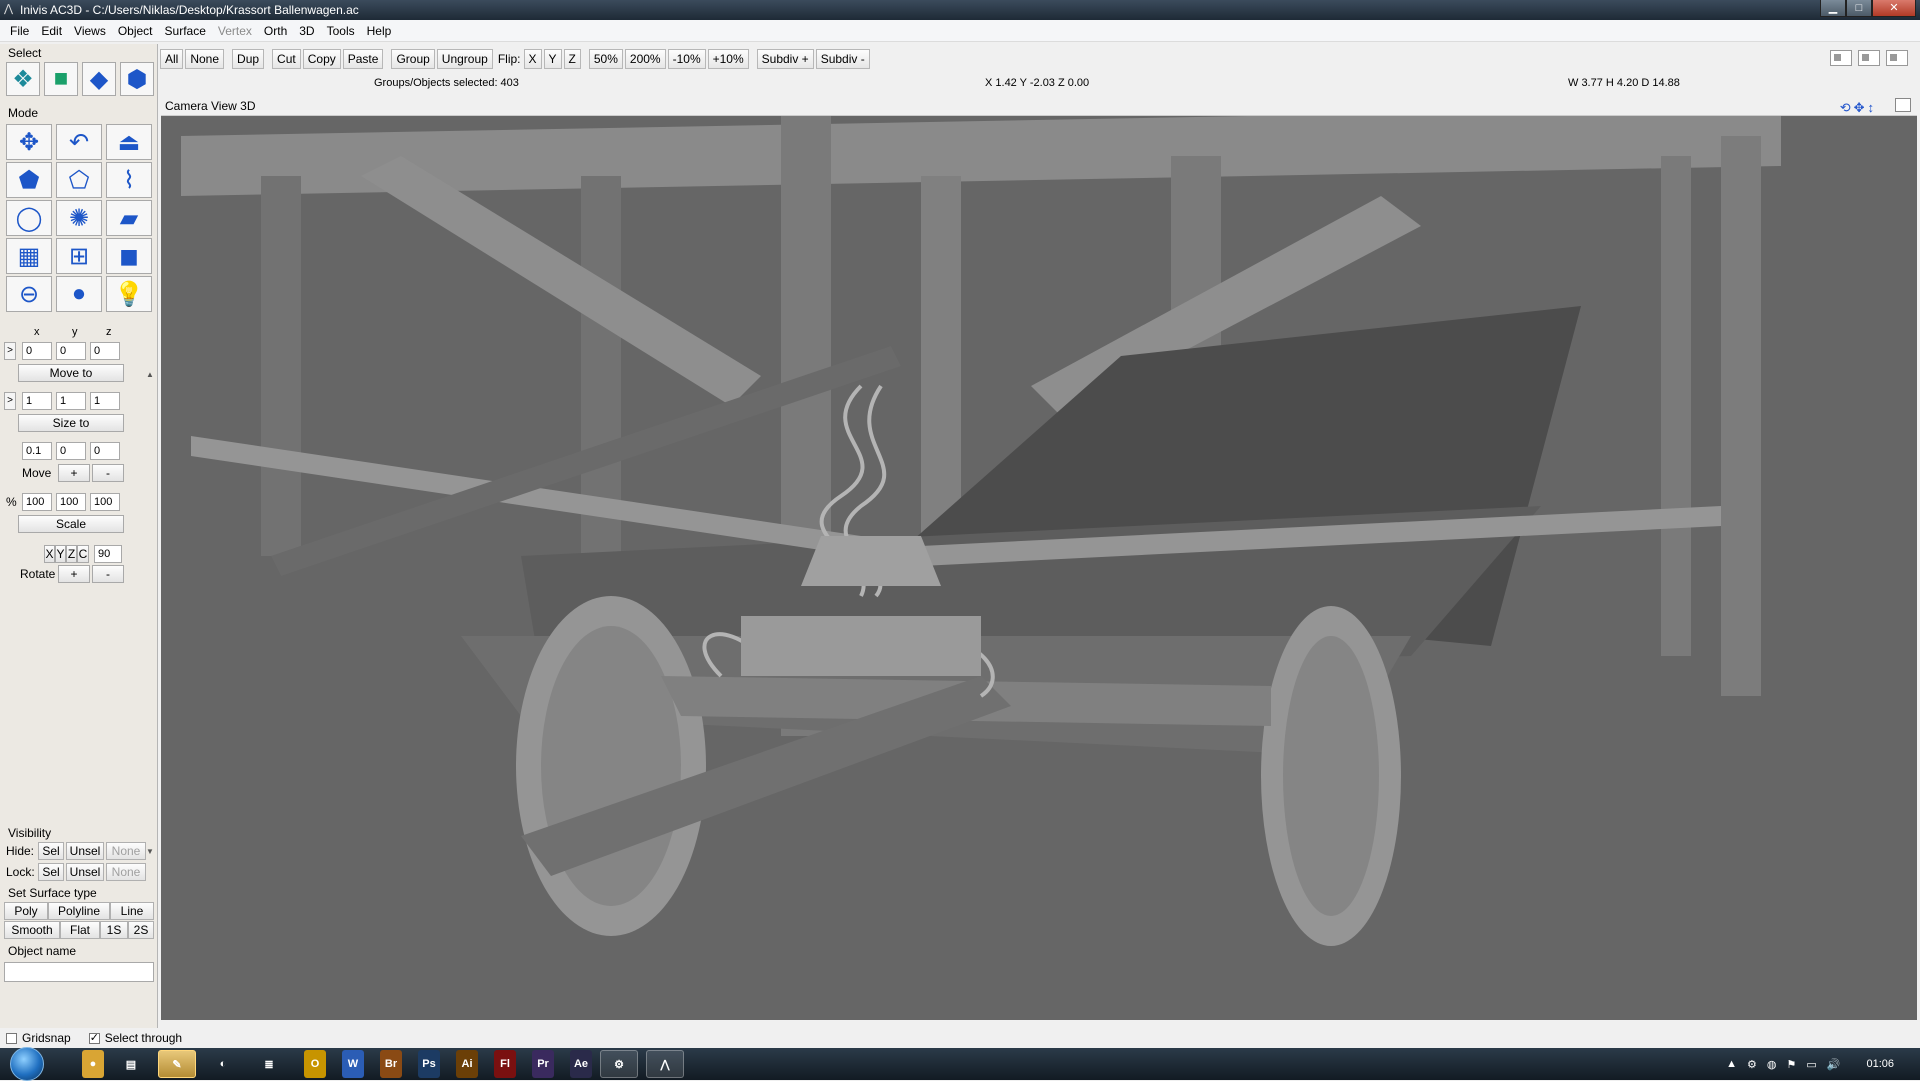  What do you see at coordinates (315, 1064) in the screenshot?
I see `taskbar-outlook-icon: O` at bounding box center [315, 1064].